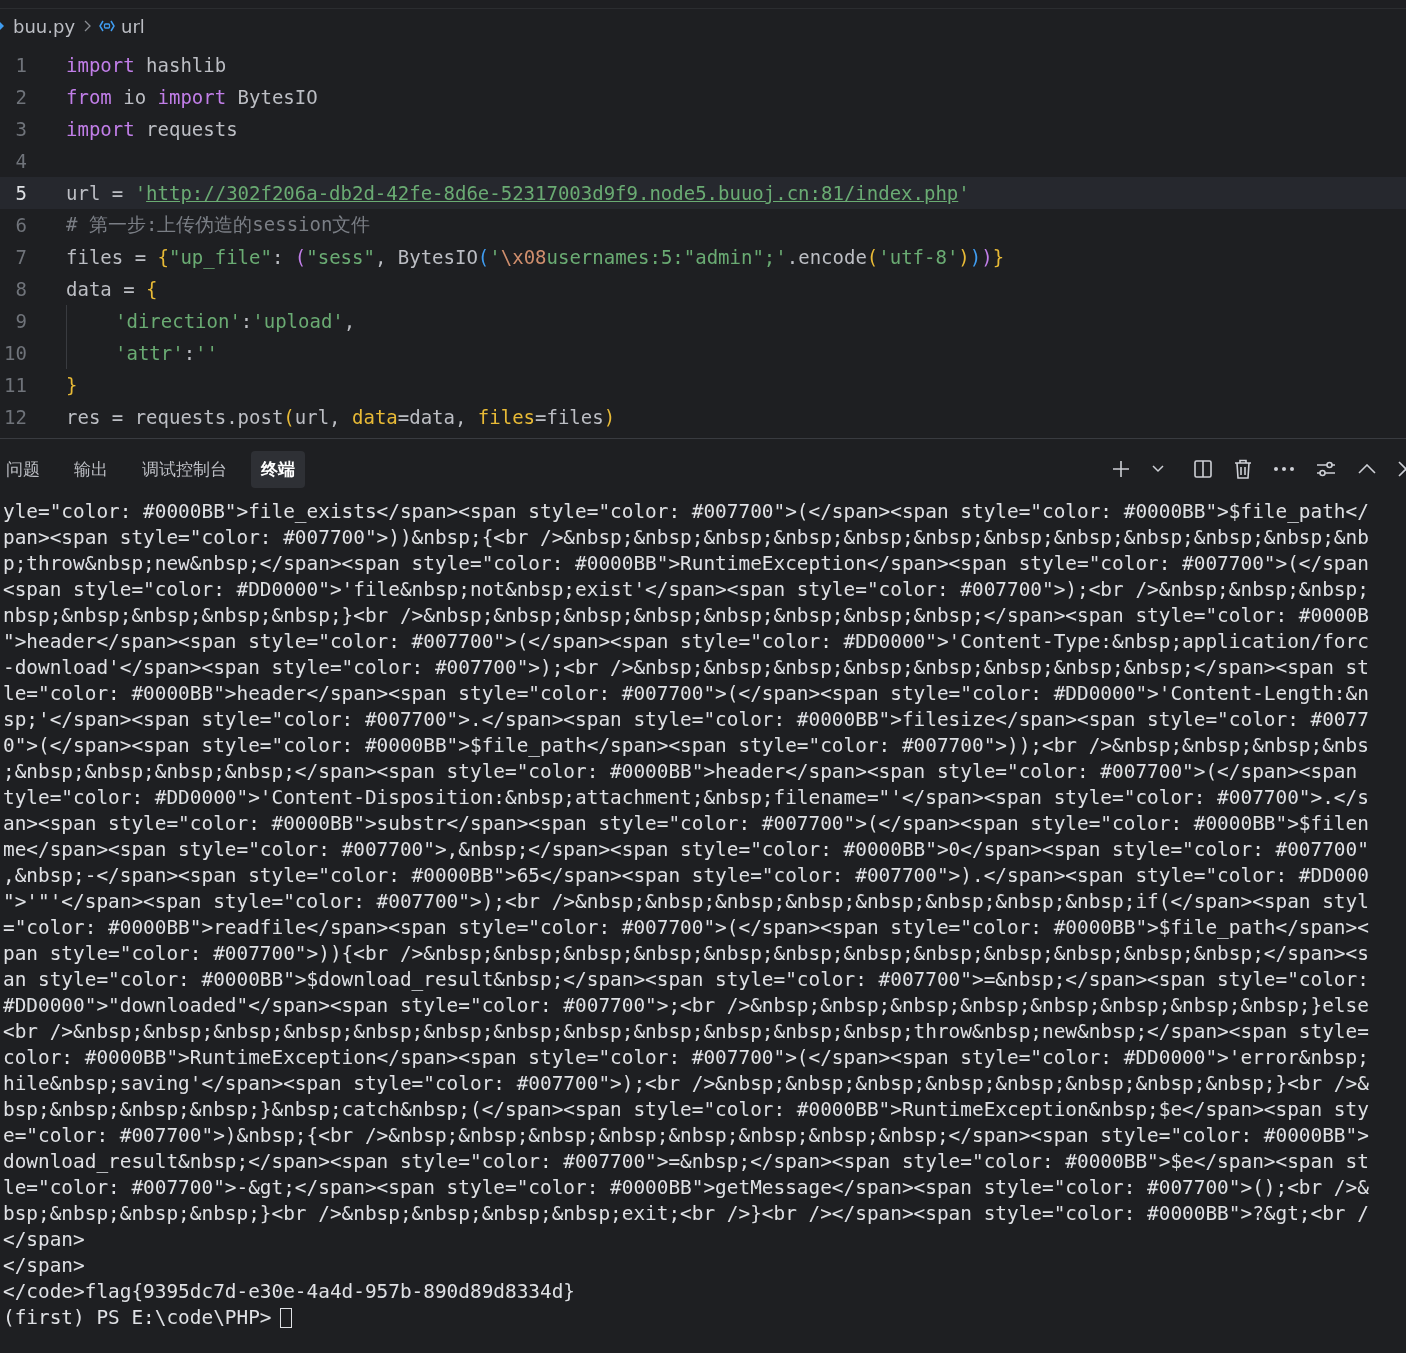 The width and height of the screenshot is (1406, 1353). What do you see at coordinates (686, 616) in the screenshot?
I see `terminal-line: nbsp;&nbsp;&nbsp;&nbsp;&nbsp;}<br />&nbsp;&nbsp;&nbsp;&nbsp;&nbsp;&nbsp;&nbsp;&nbsp;</span><span style="color: #0000B` at bounding box center [686, 616].